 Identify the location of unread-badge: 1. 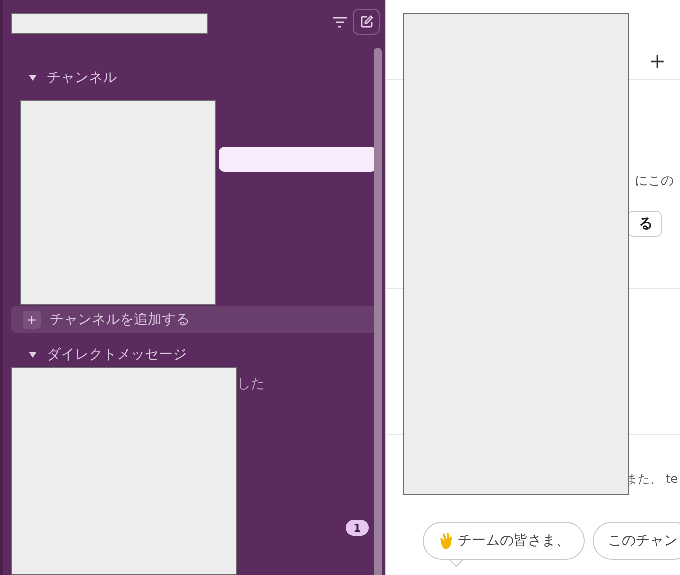
(357, 528).